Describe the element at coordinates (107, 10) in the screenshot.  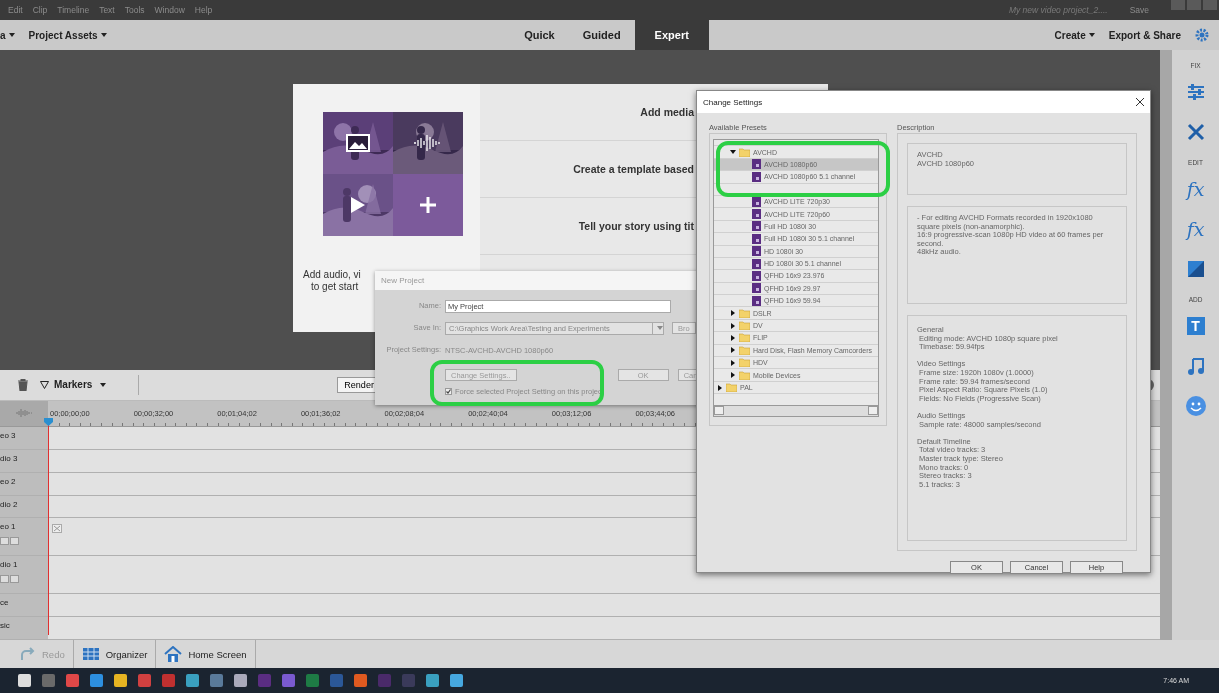
I see `menu-item: Text` at that location.